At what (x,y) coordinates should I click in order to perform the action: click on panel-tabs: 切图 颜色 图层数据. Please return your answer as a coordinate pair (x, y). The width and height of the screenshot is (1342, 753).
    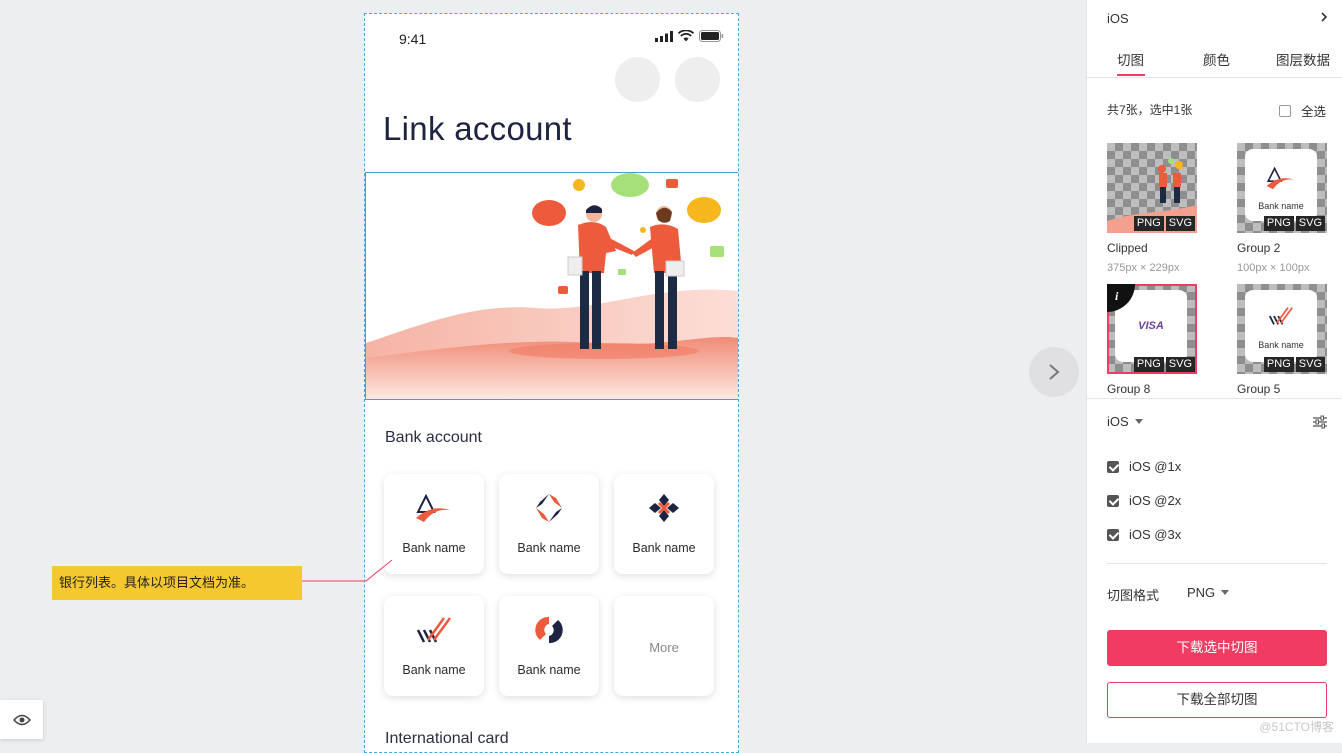
    Looking at the image, I should click on (1214, 59).